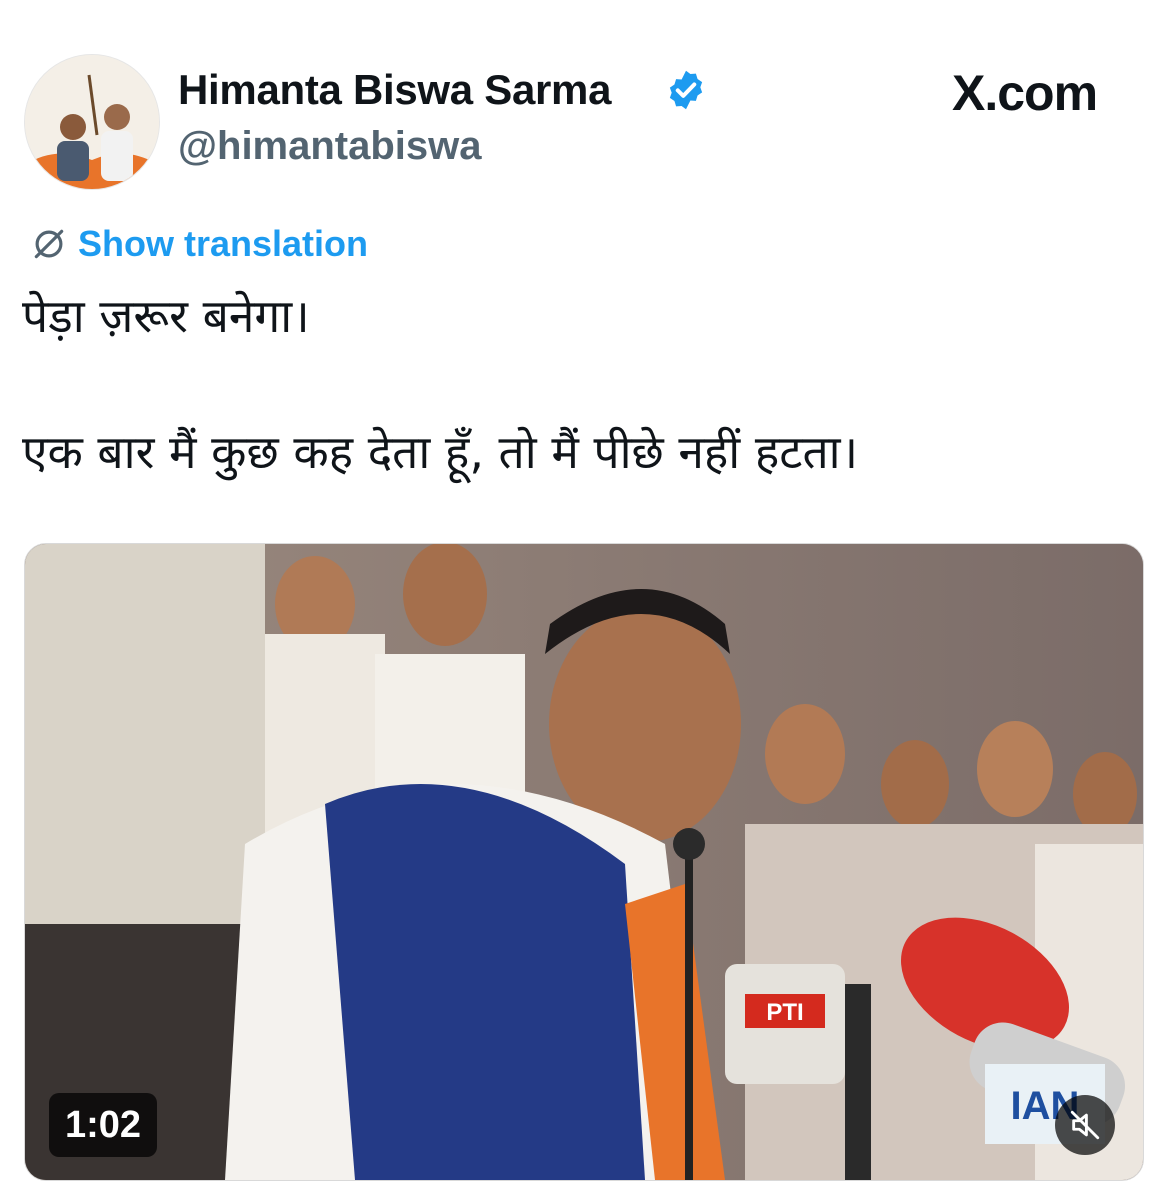 The width and height of the screenshot is (1167, 1200). I want to click on speaker-muted-icon, so click(1085, 1125).